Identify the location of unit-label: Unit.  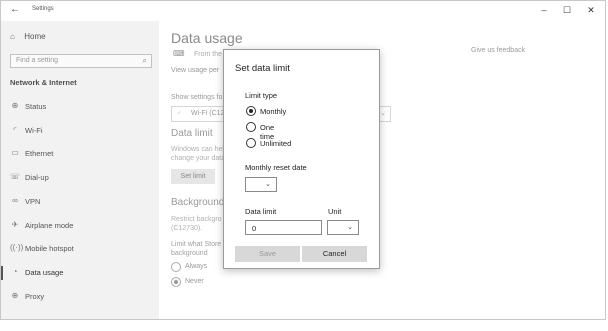
(335, 211).